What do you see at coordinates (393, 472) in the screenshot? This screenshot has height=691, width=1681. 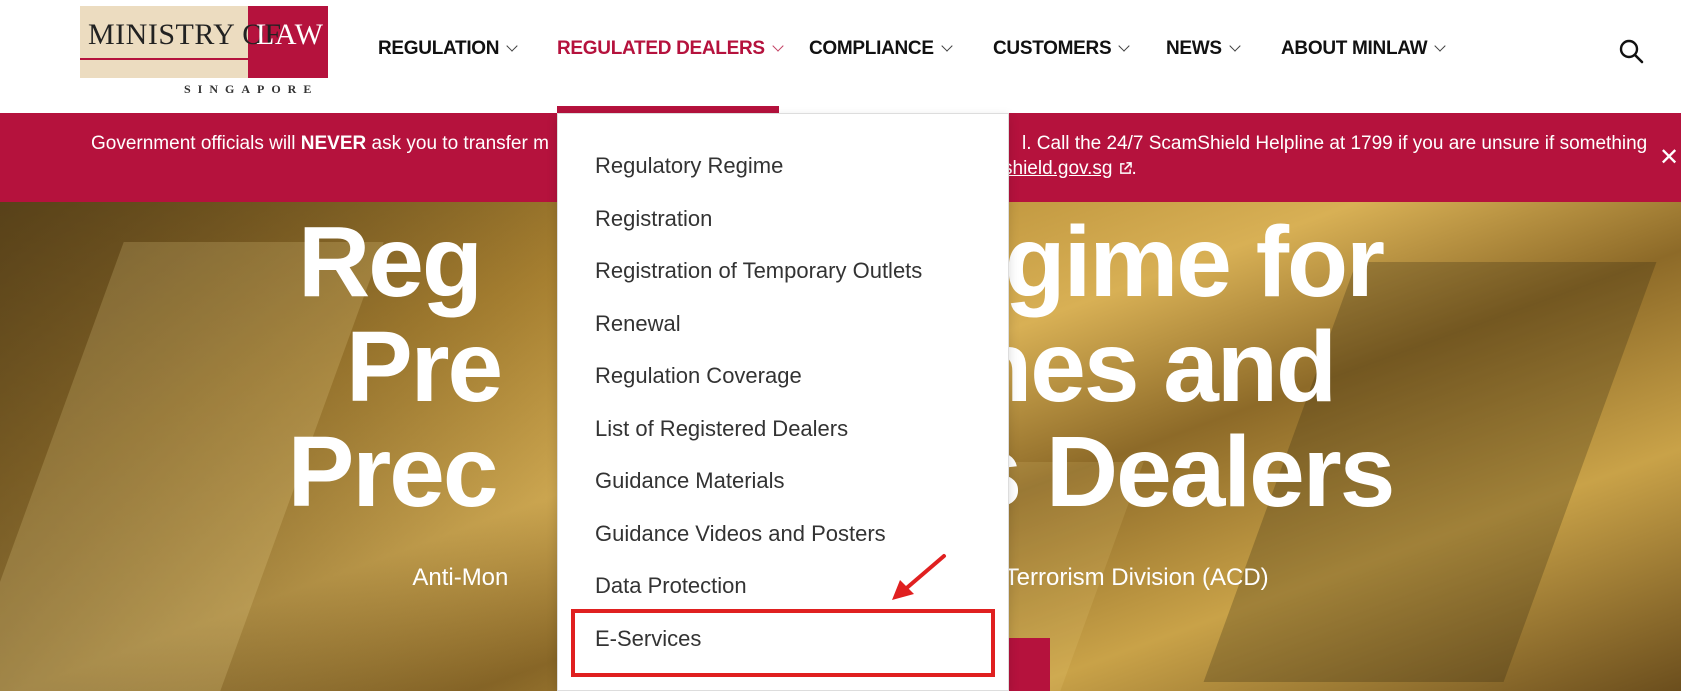 I see `hero-title-fragment: Prec` at bounding box center [393, 472].